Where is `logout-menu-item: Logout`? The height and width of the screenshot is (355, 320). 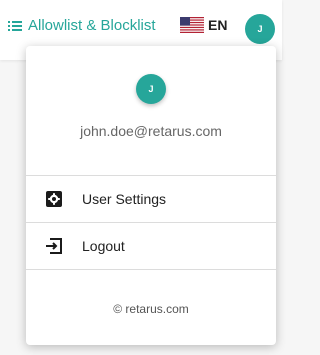 logout-menu-item: Logout is located at coordinates (151, 246).